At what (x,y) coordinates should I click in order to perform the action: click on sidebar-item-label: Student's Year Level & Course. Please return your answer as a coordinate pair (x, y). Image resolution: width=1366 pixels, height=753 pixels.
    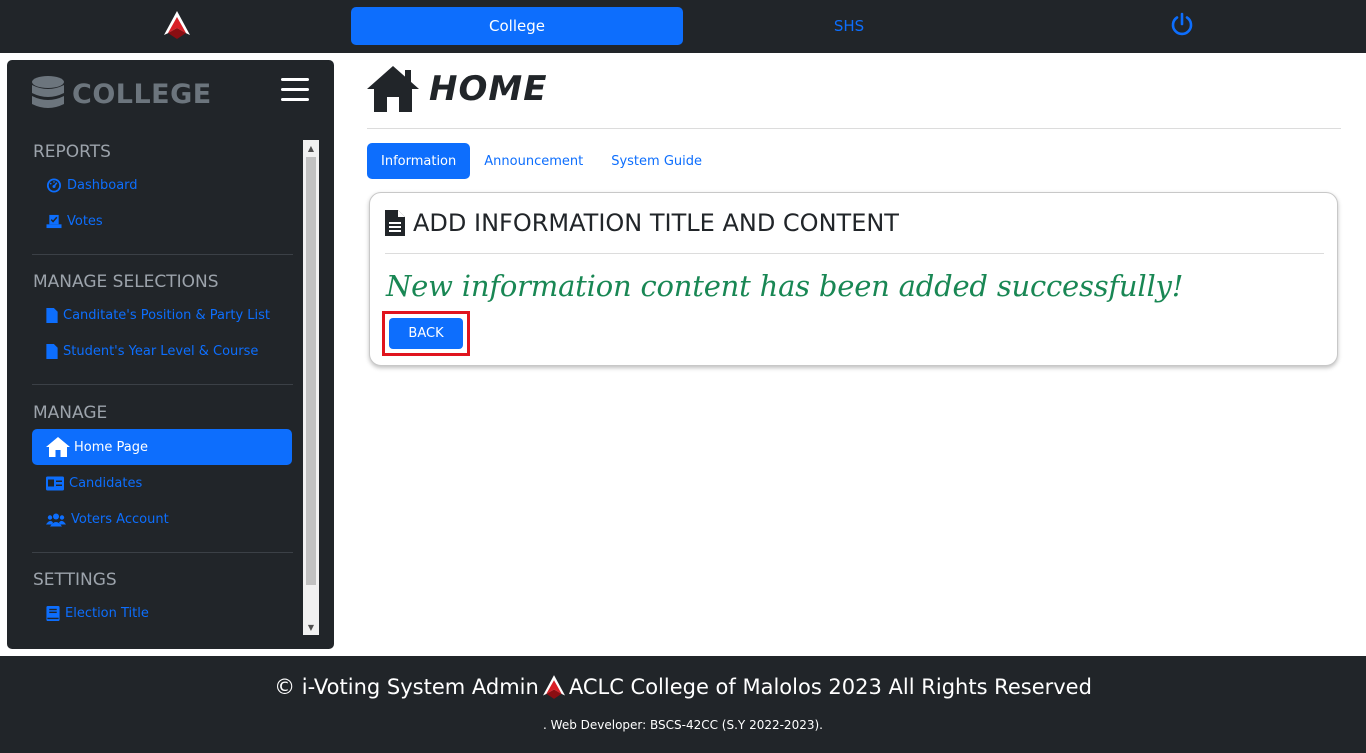
    Looking at the image, I should click on (161, 351).